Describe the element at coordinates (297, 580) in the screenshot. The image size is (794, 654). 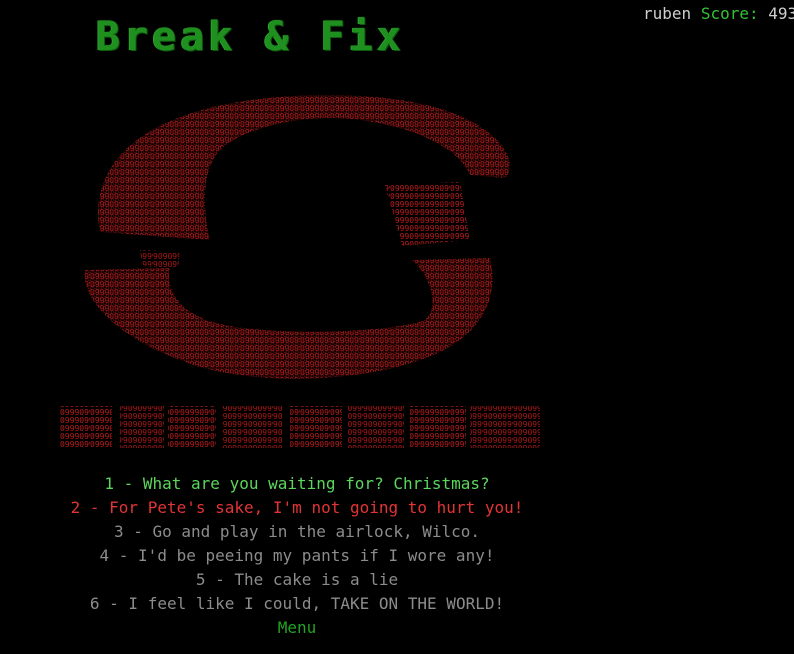
I see `dialog-option-5: 5 - The cake is a lie` at that location.